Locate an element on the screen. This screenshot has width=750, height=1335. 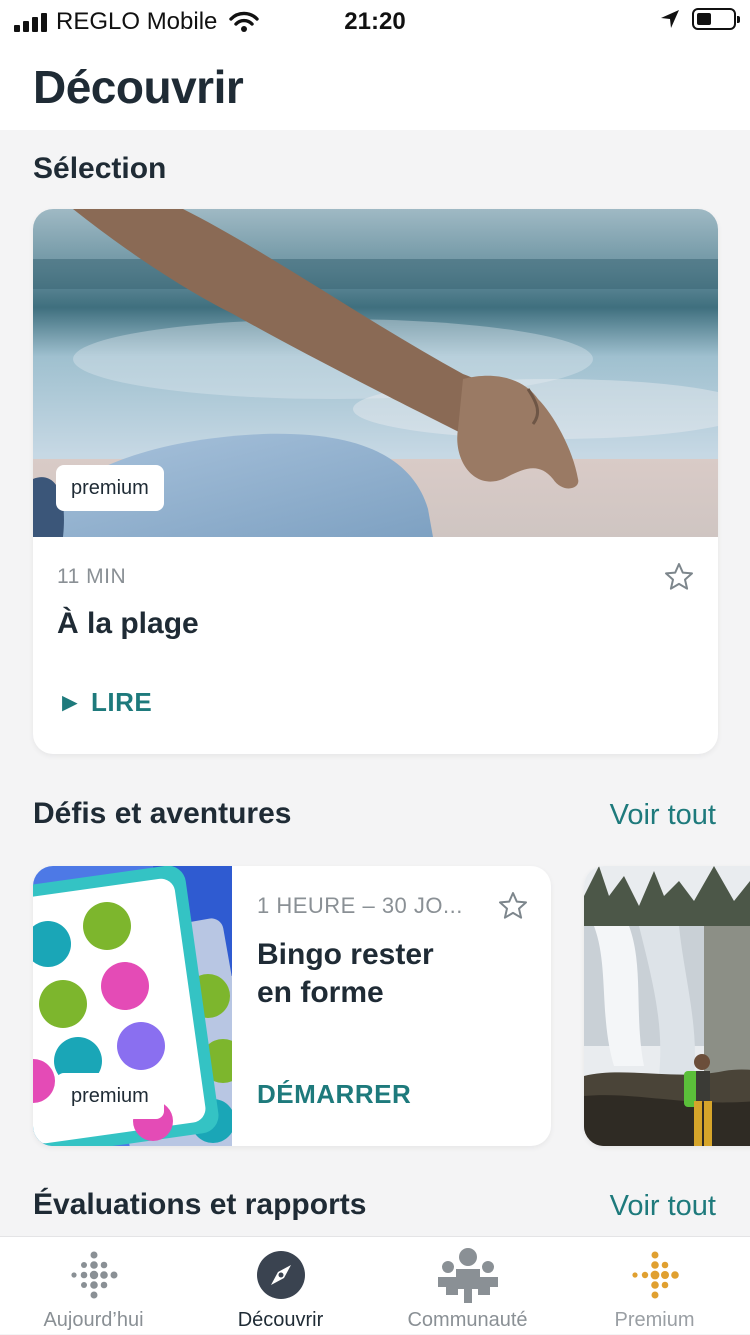
tab-community: Communauté is located at coordinates (467, 1286).